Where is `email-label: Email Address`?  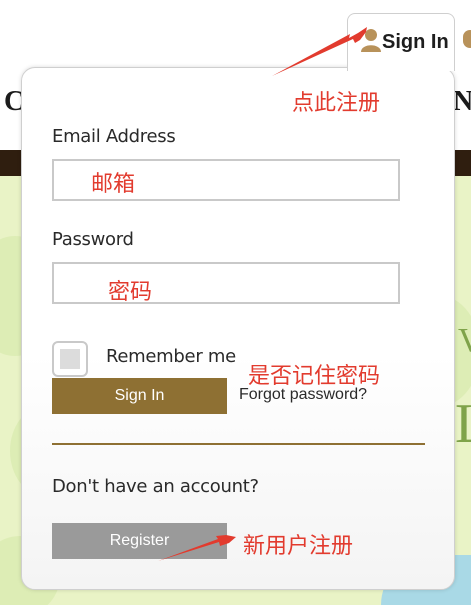
email-label: Email Address is located at coordinates (114, 136).